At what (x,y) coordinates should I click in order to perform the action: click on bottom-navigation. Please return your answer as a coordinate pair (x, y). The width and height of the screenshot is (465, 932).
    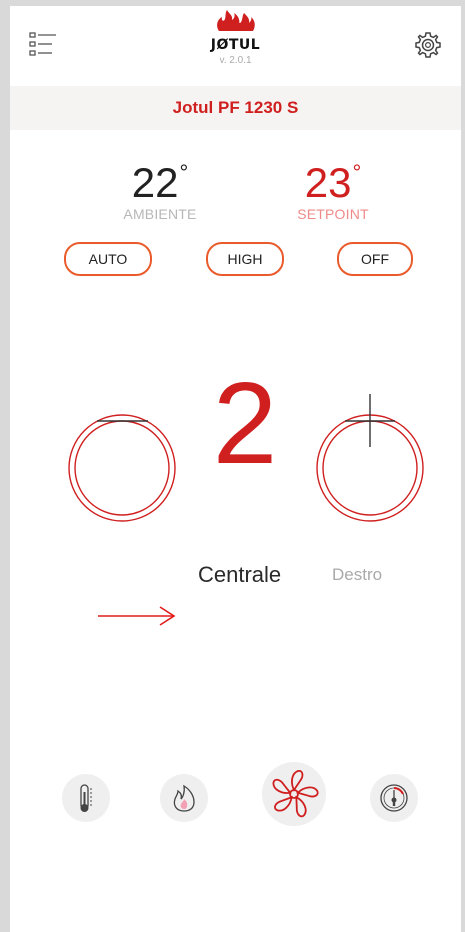
    Looking at the image, I should click on (235, 794).